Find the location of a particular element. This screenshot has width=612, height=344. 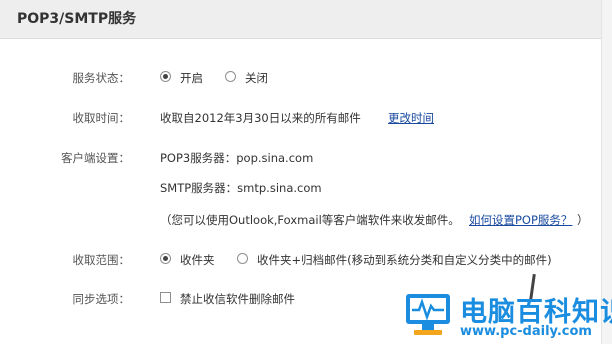

forbid-delete-label: 禁止收信软件删除邮件 is located at coordinates (237, 299).